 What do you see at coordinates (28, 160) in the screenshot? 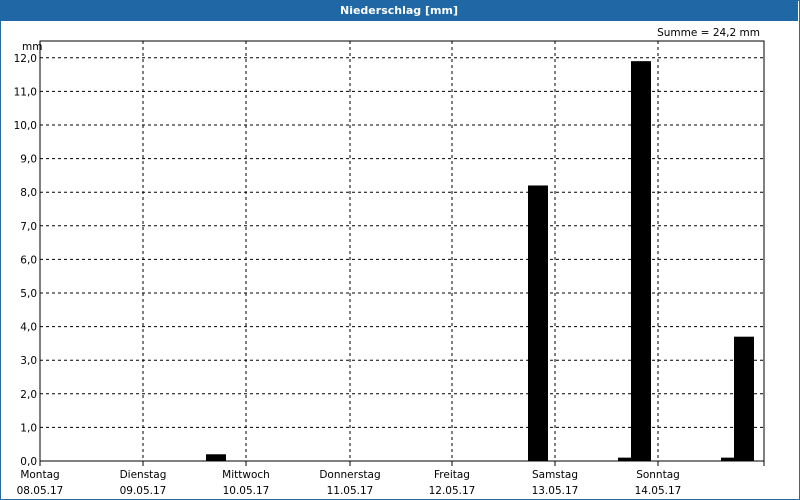
I see `y-tick-label: 9,0` at bounding box center [28, 160].